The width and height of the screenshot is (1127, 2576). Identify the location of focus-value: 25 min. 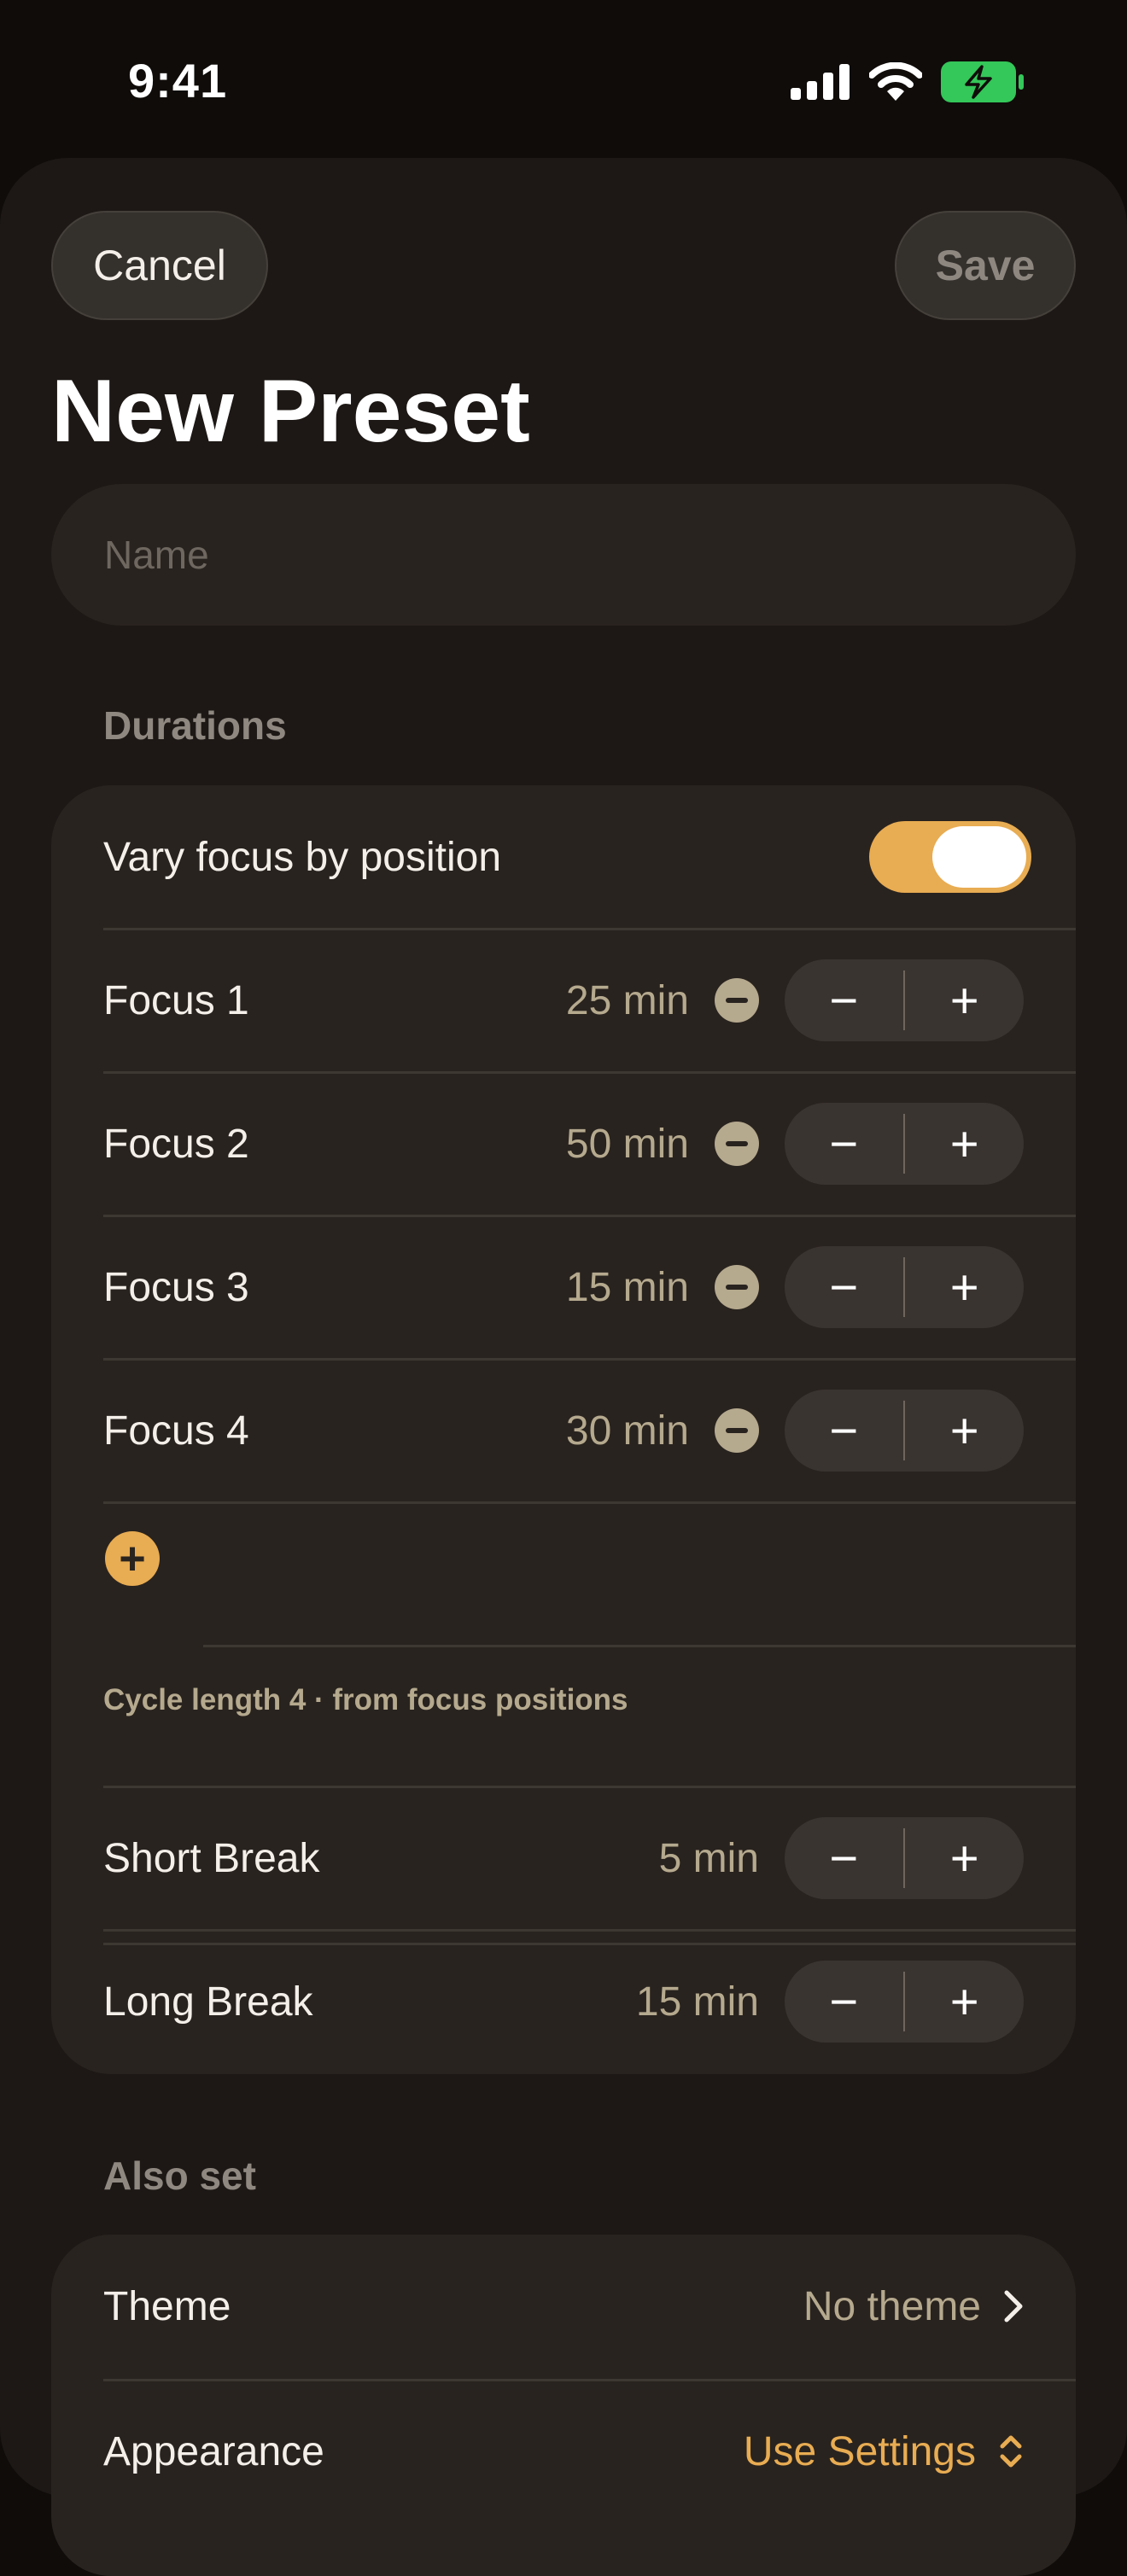
(627, 1000).